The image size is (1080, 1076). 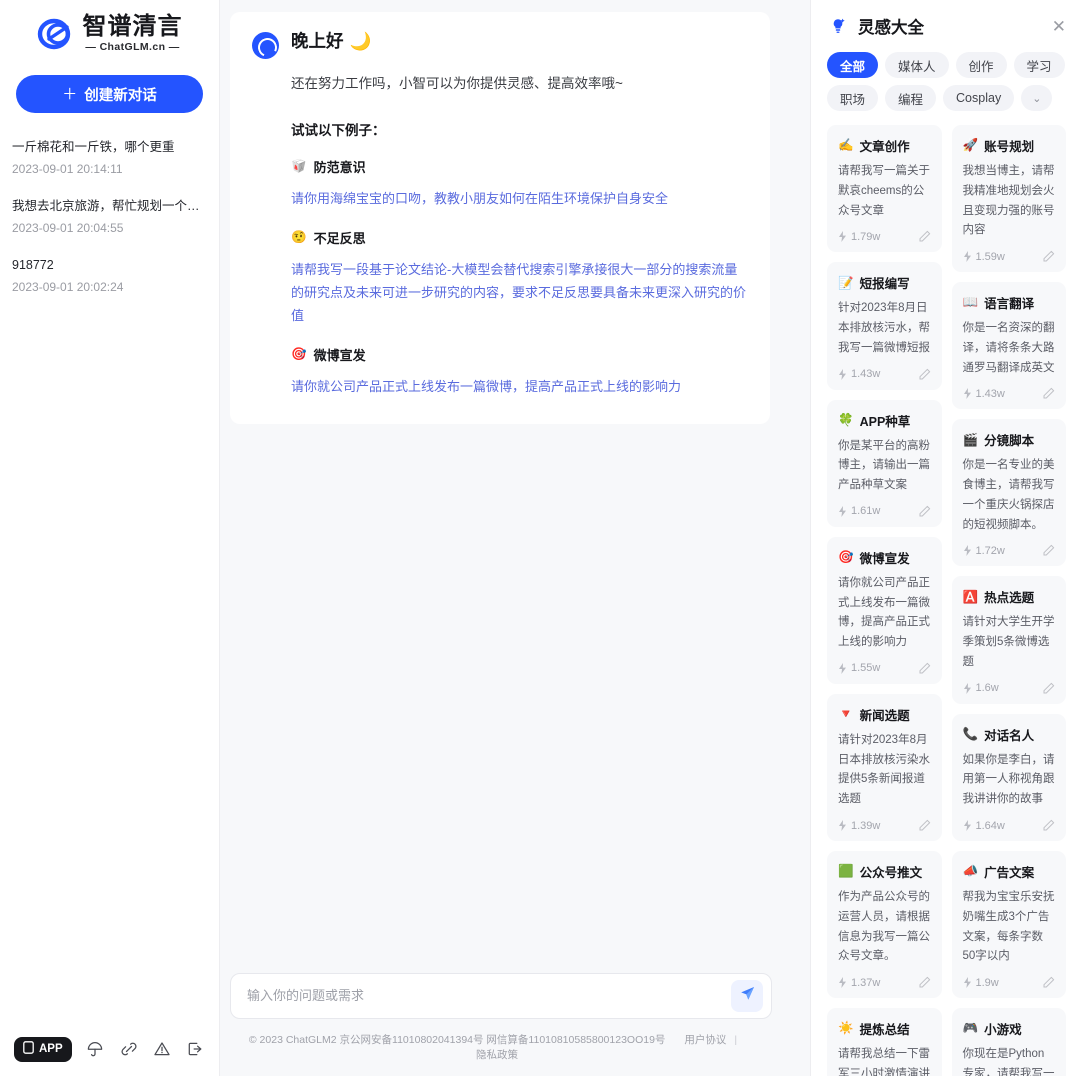 I want to click on warning-triangle-icon, so click(x=161, y=1049).